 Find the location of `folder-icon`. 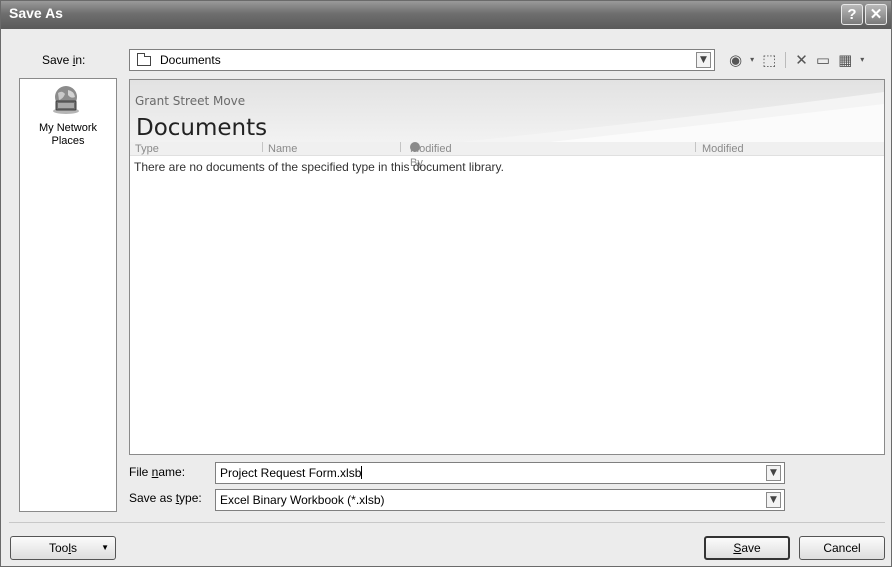

folder-icon is located at coordinates (144, 59).